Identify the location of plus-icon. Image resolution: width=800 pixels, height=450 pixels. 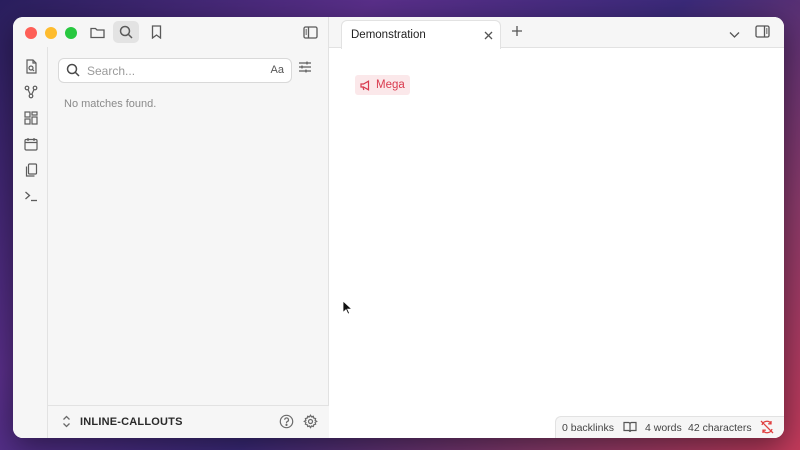
(517, 31).